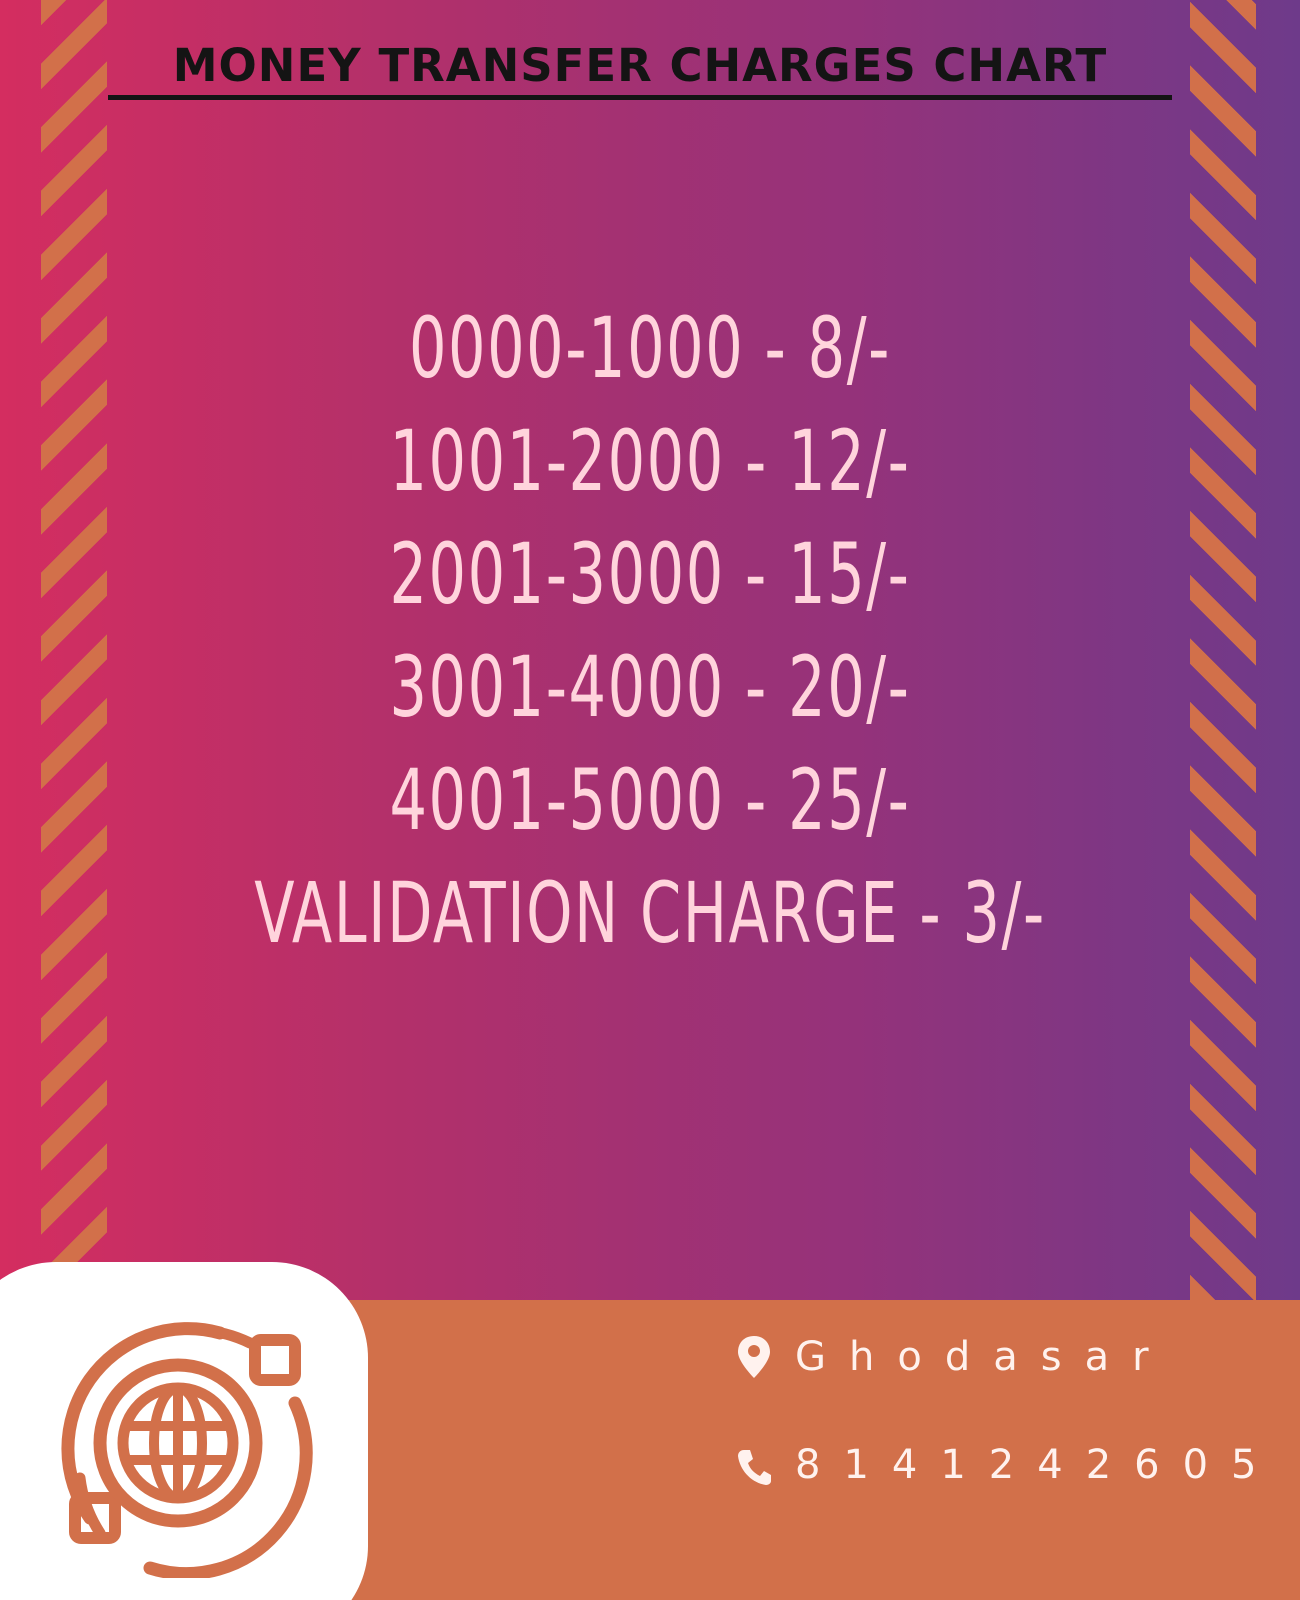 This screenshot has height=1600, width=1300. I want to click on left-hazard-stripes, so click(74, 650).